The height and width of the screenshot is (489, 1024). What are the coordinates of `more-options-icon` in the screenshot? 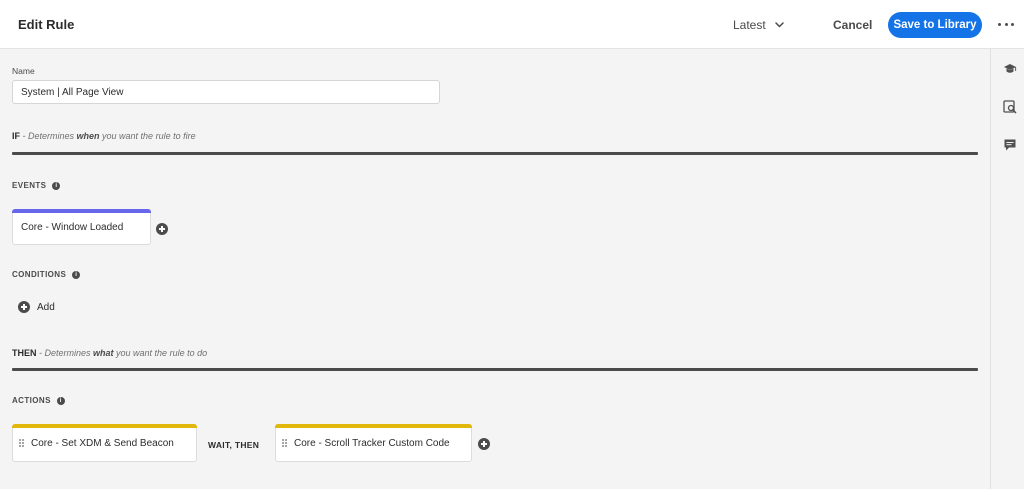 It's located at (1006, 24).